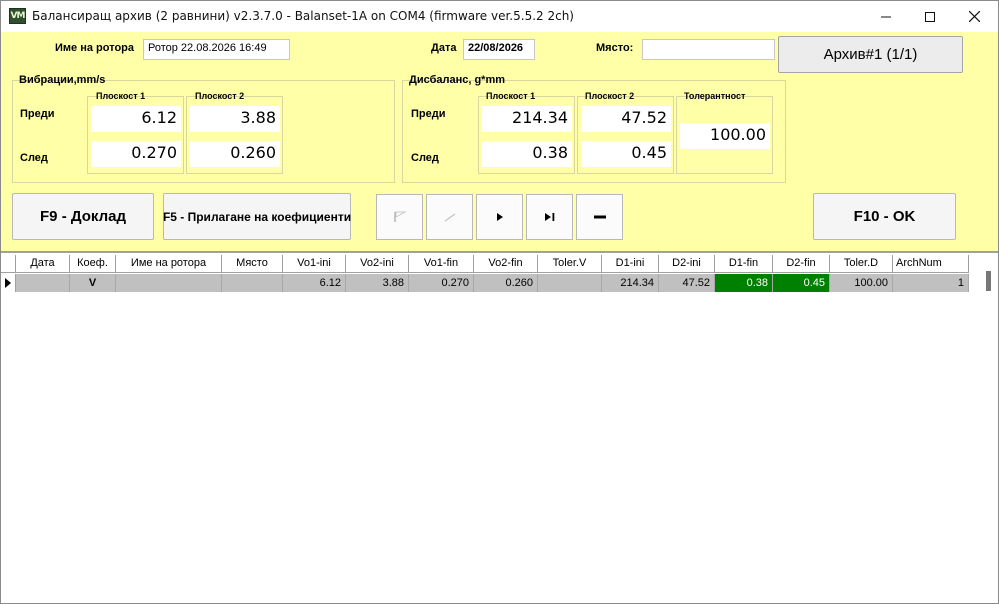 The height and width of the screenshot is (604, 999). What do you see at coordinates (630, 264) in the screenshot?
I see `column-header: D1-ini` at bounding box center [630, 264].